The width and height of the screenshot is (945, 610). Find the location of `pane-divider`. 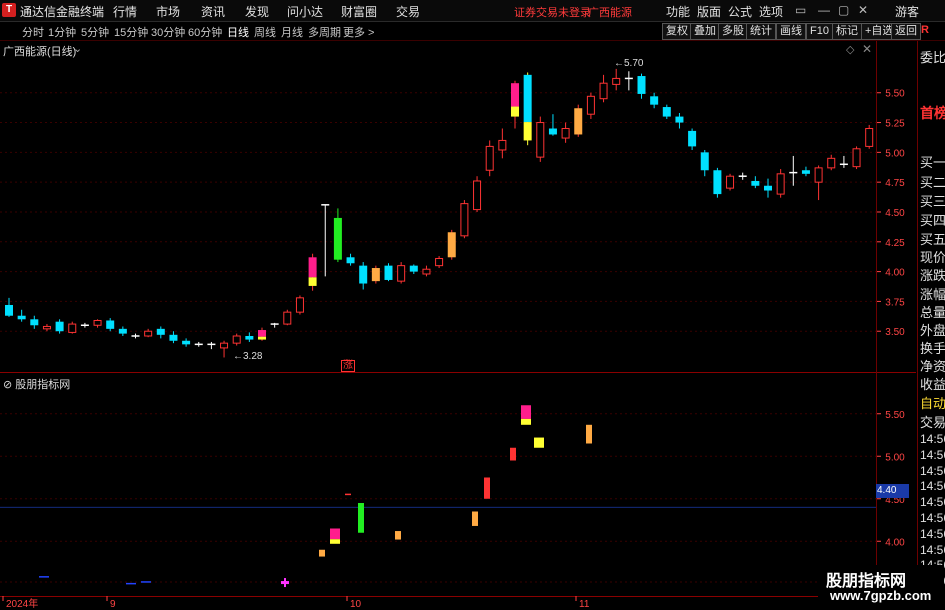

pane-divider is located at coordinates (458, 372).